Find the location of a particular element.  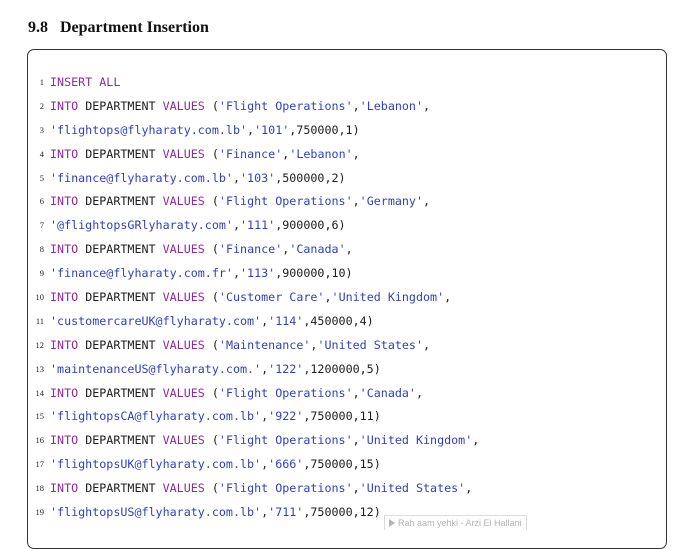

section-heading: 9.8 Department Insertion is located at coordinates (118, 28).